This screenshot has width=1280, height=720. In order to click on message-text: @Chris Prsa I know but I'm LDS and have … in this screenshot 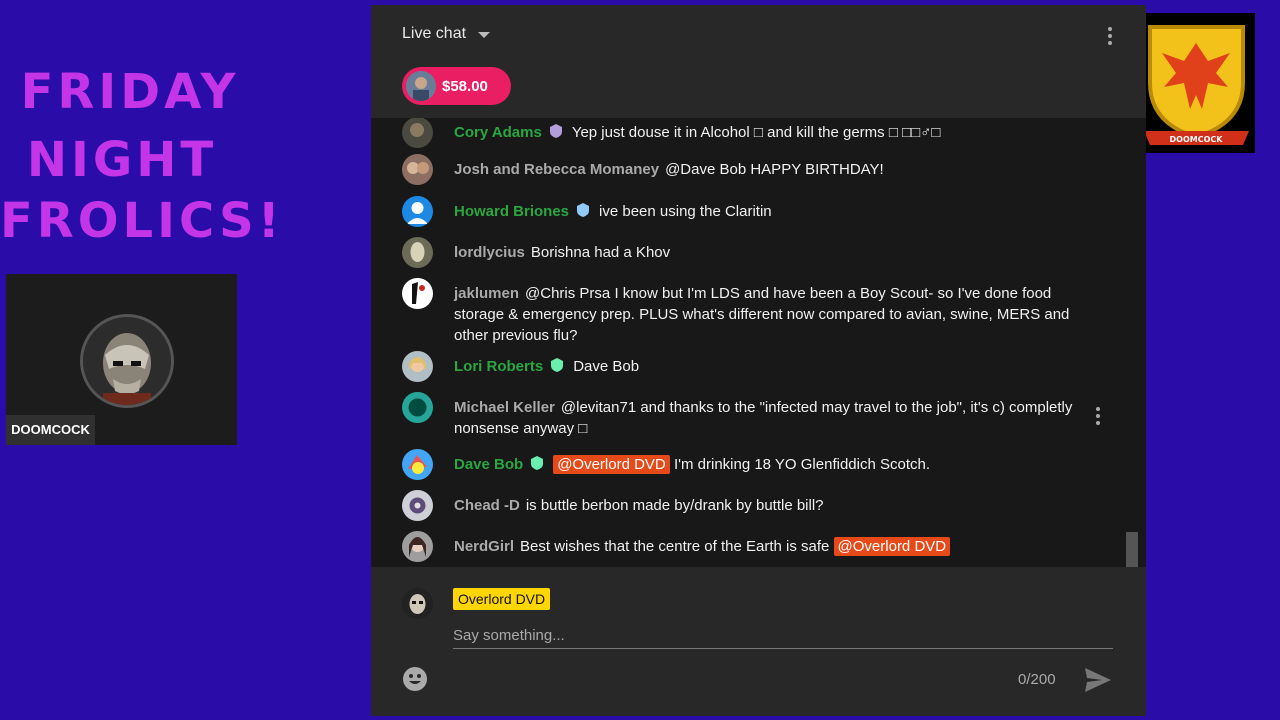, I will do `click(762, 314)`.